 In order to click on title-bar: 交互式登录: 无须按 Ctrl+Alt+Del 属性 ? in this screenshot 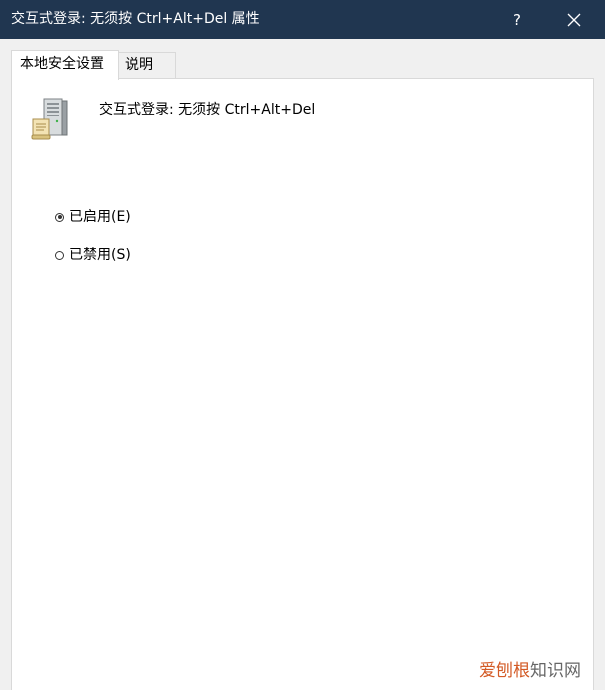, I will do `click(302, 19)`.